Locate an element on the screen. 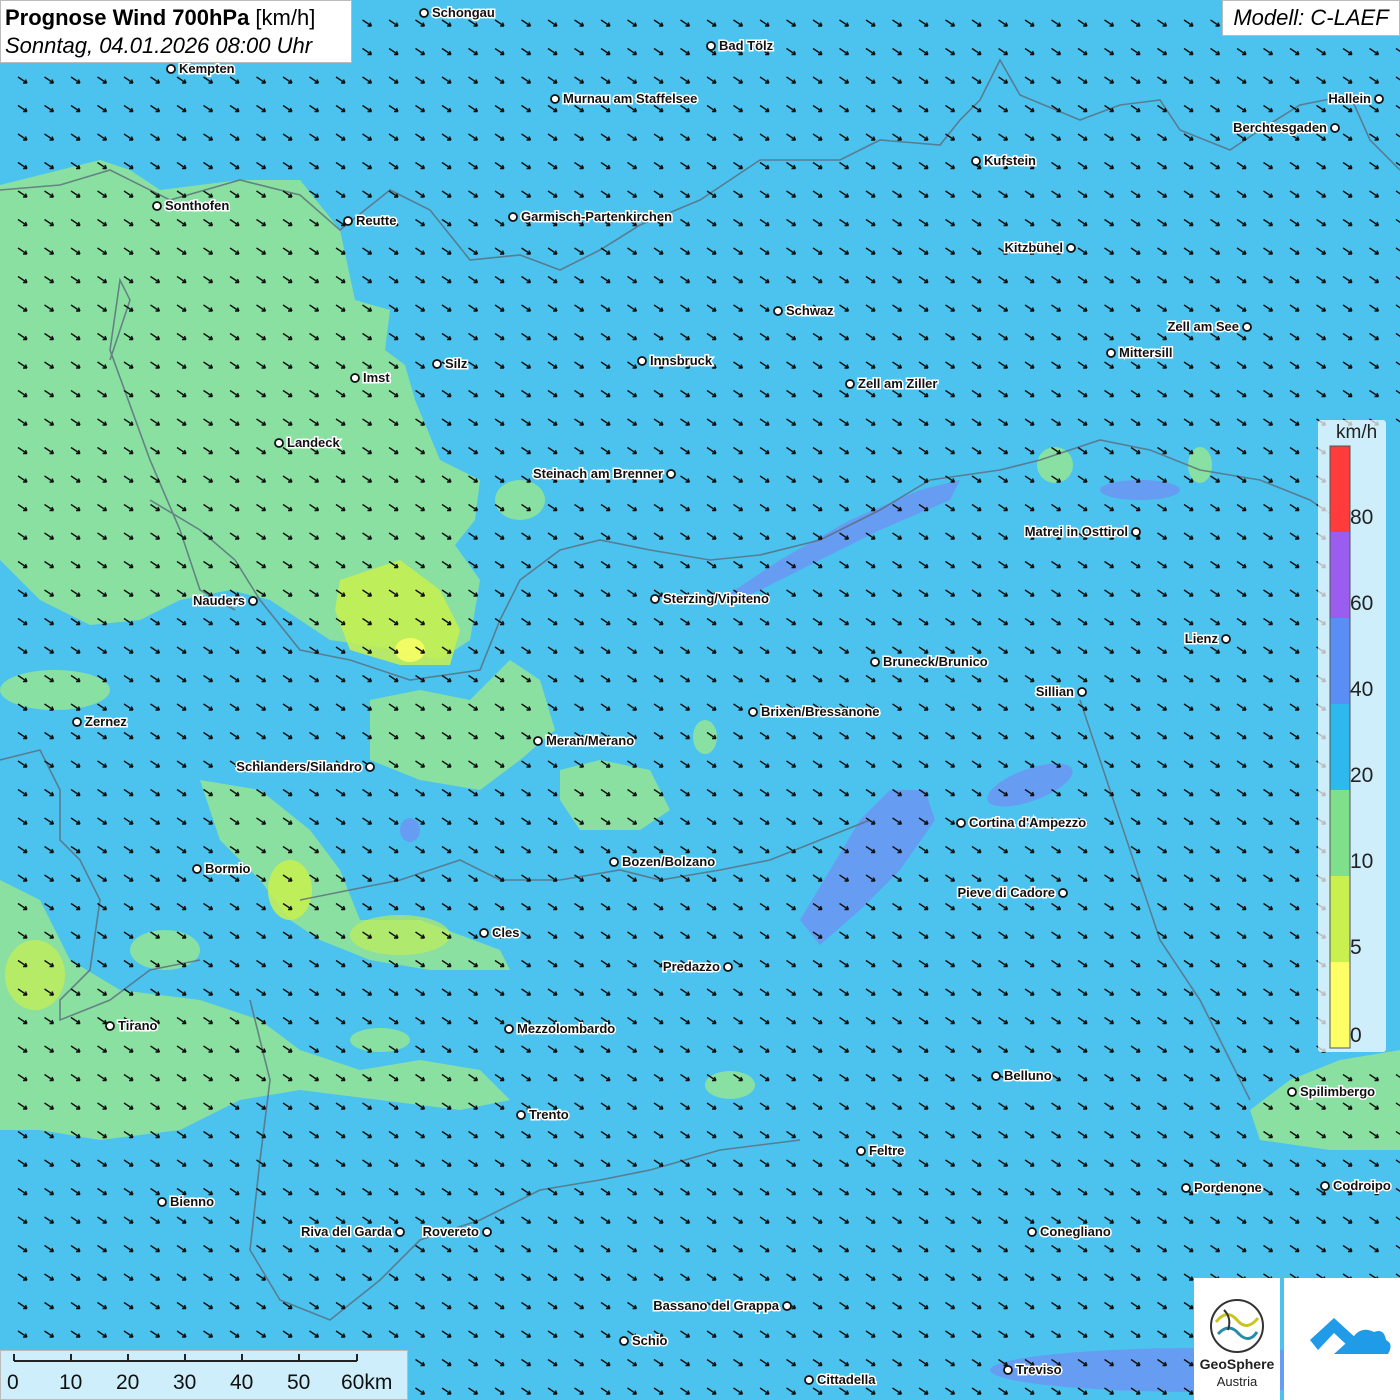 Image resolution: width=1400 pixels, height=1400 pixels. color-legend: km/h 80 60 40 20 10 5 0 is located at coordinates (1352, 736).